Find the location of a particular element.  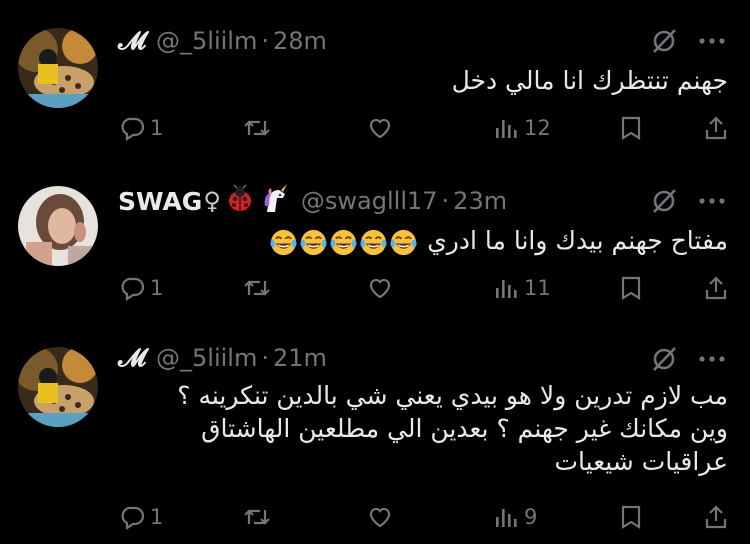

tweet-text-line: جهنم تنتظرك انا مالي دخل is located at coordinates (589, 80).